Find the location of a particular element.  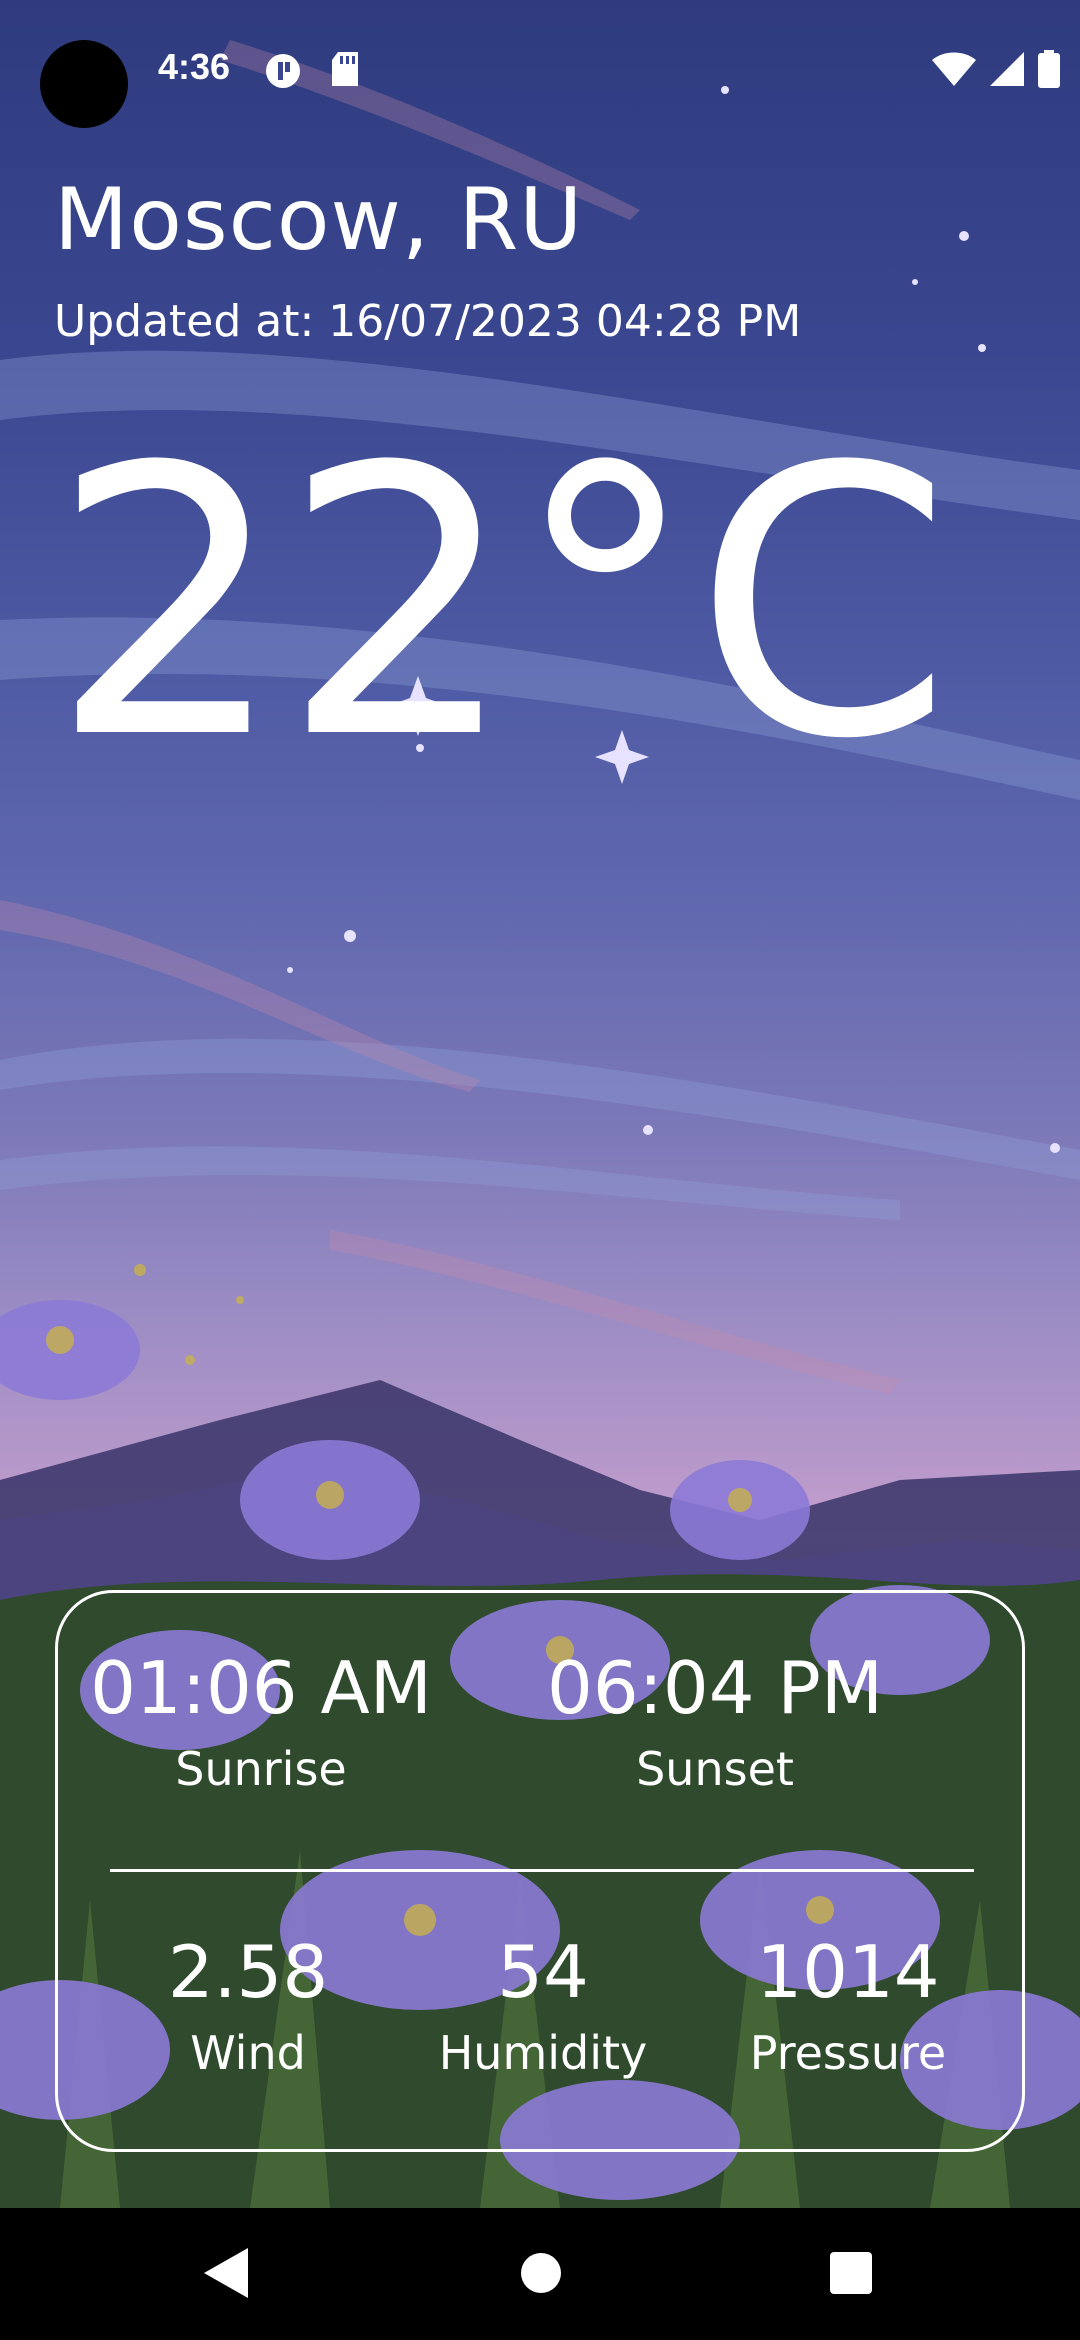

pressure-label: Pressure is located at coordinates (848, 2053).